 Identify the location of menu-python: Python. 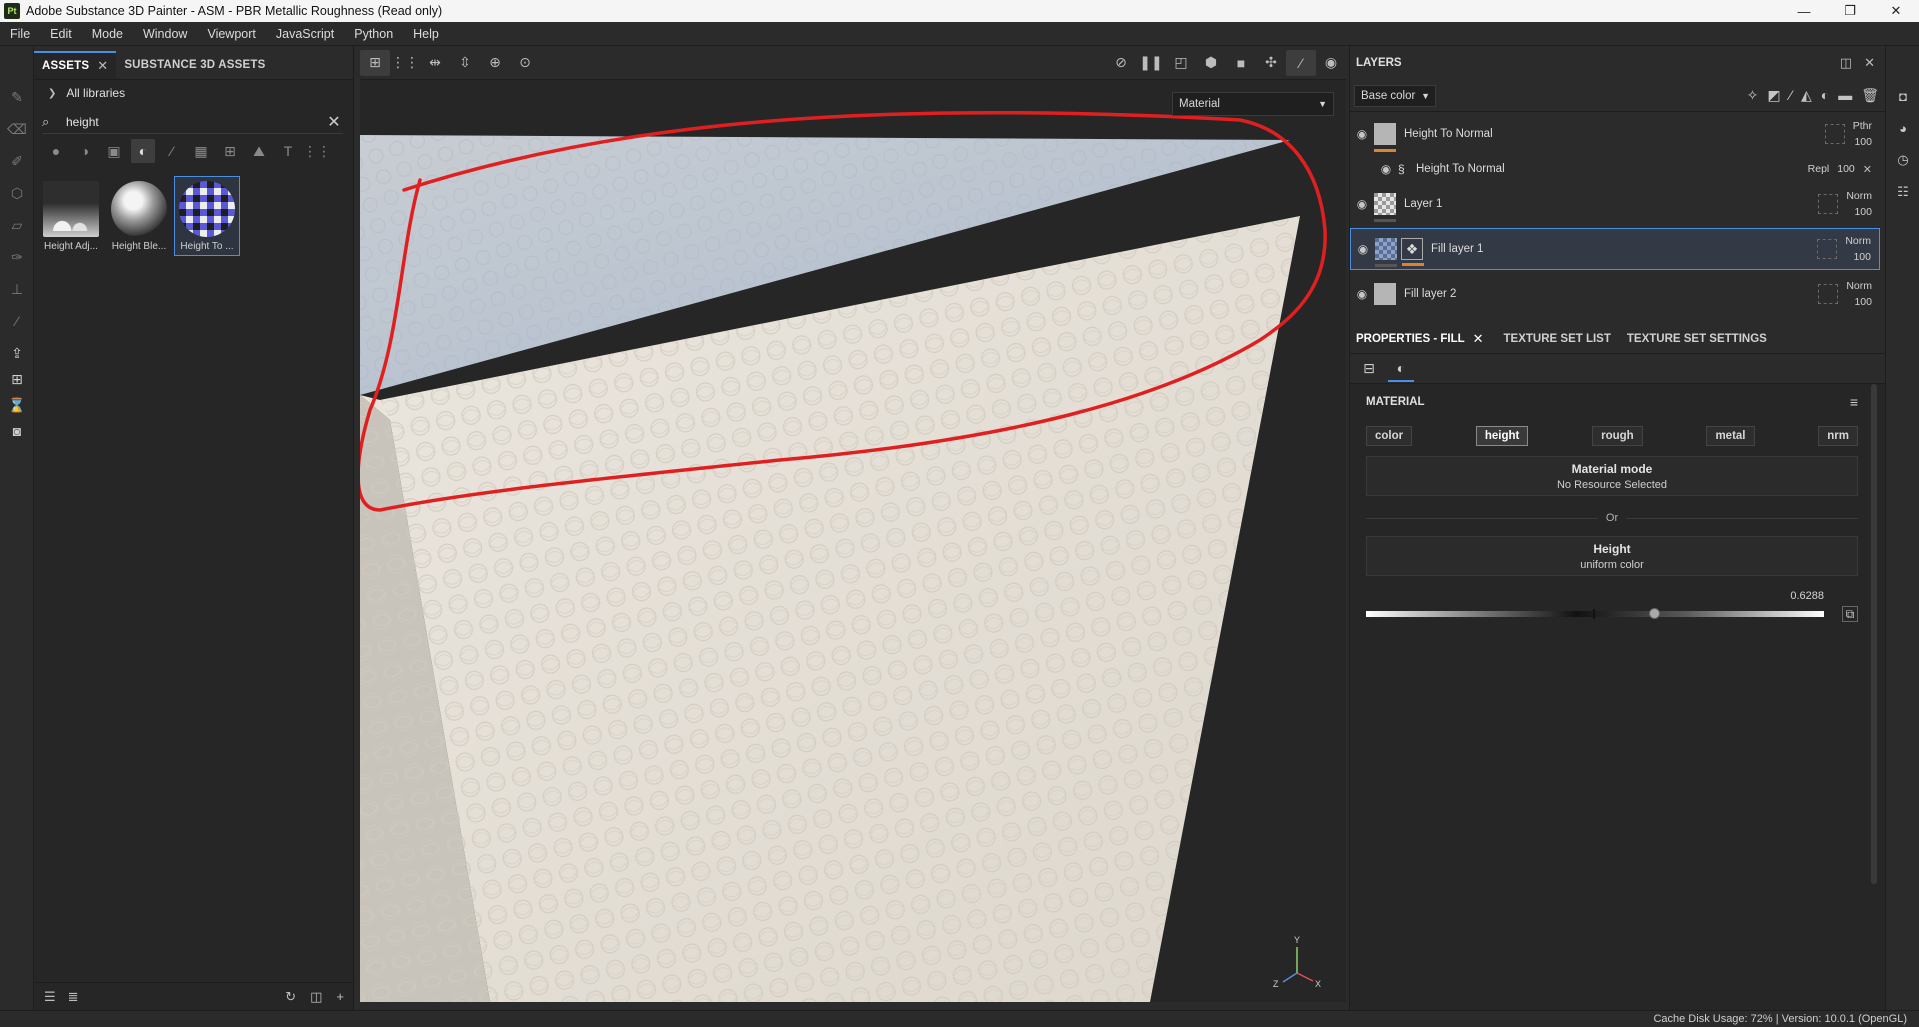
(373, 34).